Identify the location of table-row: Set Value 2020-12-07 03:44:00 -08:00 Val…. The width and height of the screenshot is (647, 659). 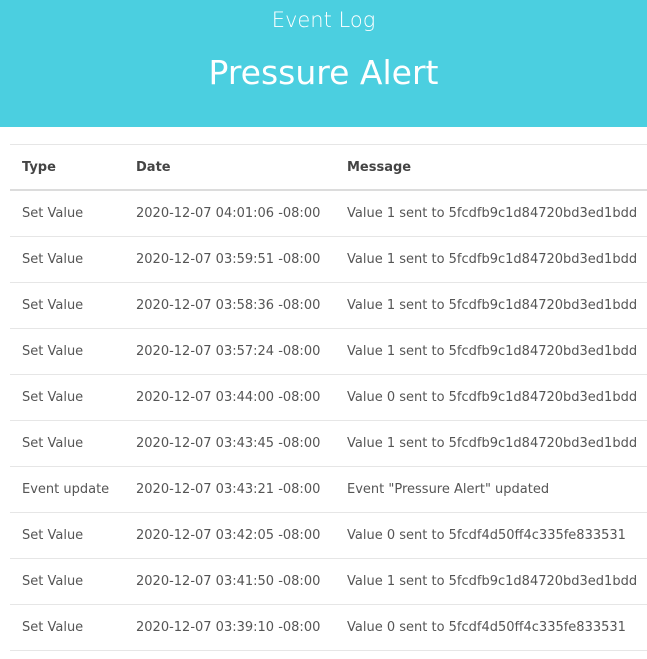
(328, 398).